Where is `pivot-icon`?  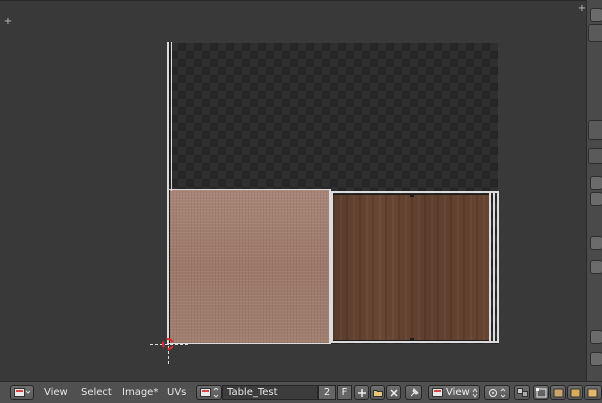 pivot-icon is located at coordinates (497, 393).